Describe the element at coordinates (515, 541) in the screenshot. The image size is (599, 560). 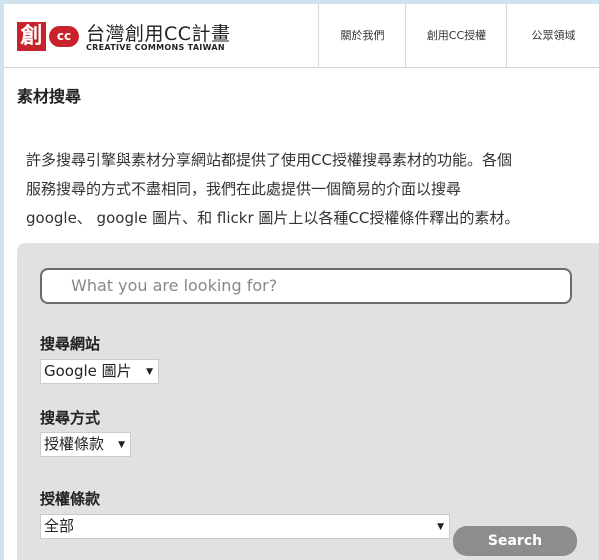
I see `search-button: Search` at that location.